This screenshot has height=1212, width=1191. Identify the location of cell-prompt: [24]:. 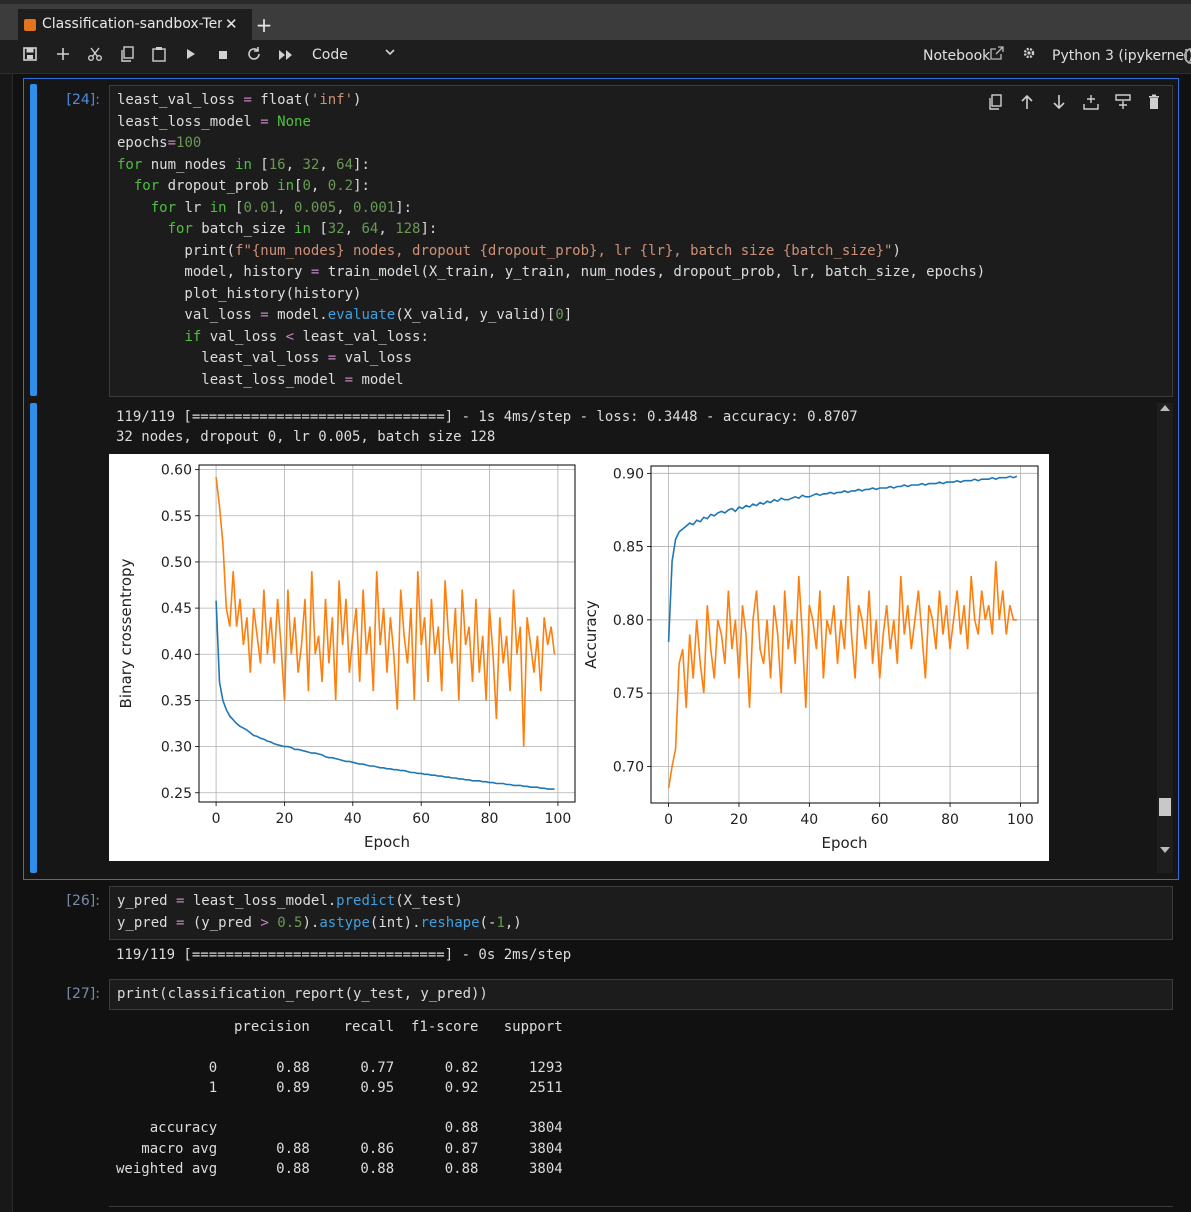
(83, 100).